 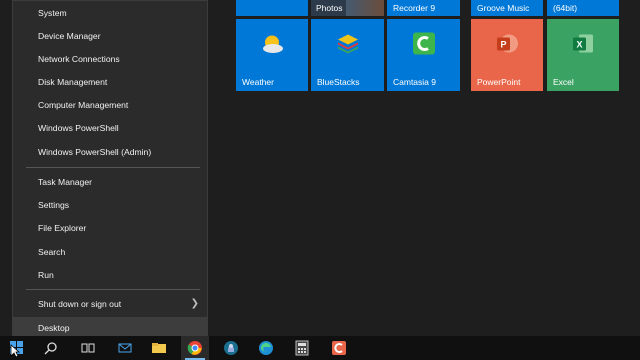 I want to click on search-icon, so click(x=51, y=348).